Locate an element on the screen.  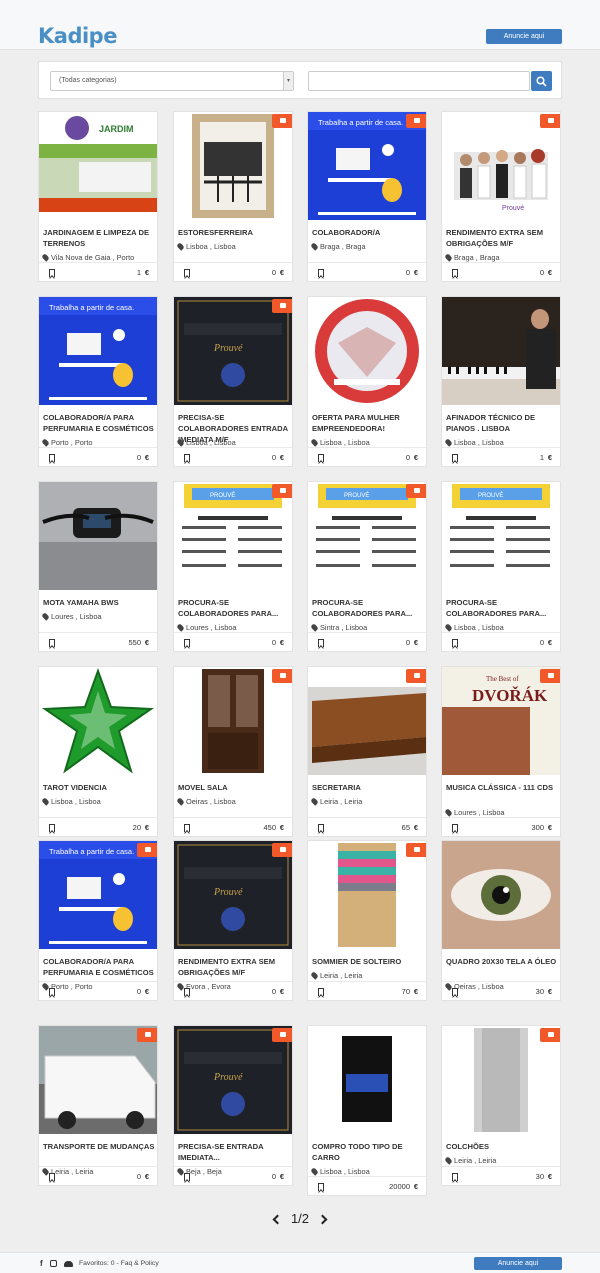
next-page-icon is located at coordinates (322, 1219).